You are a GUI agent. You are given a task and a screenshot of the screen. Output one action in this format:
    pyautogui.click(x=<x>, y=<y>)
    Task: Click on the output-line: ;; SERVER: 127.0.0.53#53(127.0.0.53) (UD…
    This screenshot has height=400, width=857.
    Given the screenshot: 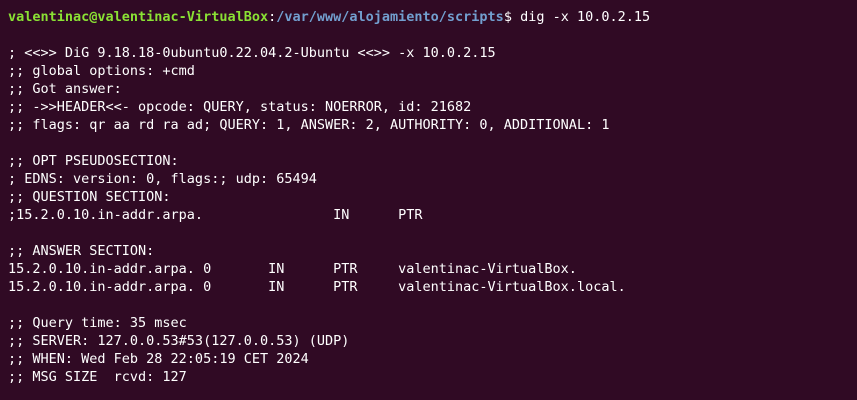 What is the action you would take?
    pyautogui.click(x=179, y=341)
    